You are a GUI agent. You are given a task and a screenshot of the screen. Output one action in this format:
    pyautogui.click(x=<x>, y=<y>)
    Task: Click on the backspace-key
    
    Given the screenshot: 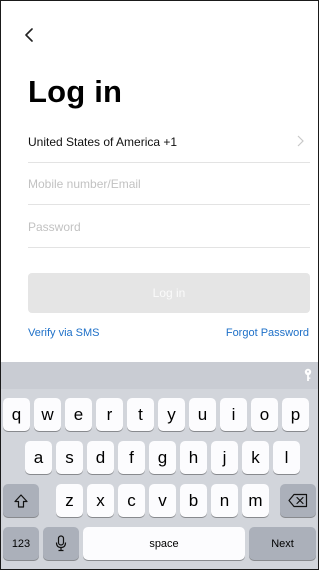 What is the action you would take?
    pyautogui.click(x=298, y=500)
    